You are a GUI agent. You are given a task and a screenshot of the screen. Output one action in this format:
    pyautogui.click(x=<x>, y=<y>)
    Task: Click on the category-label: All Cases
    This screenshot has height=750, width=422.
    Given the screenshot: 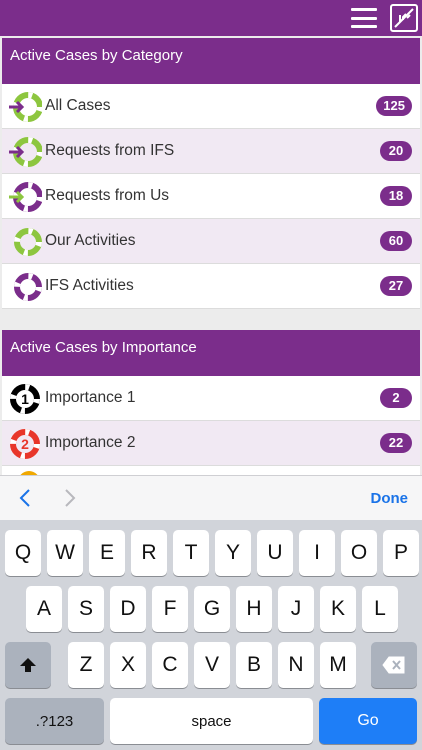 What is the action you would take?
    pyautogui.click(x=78, y=105)
    